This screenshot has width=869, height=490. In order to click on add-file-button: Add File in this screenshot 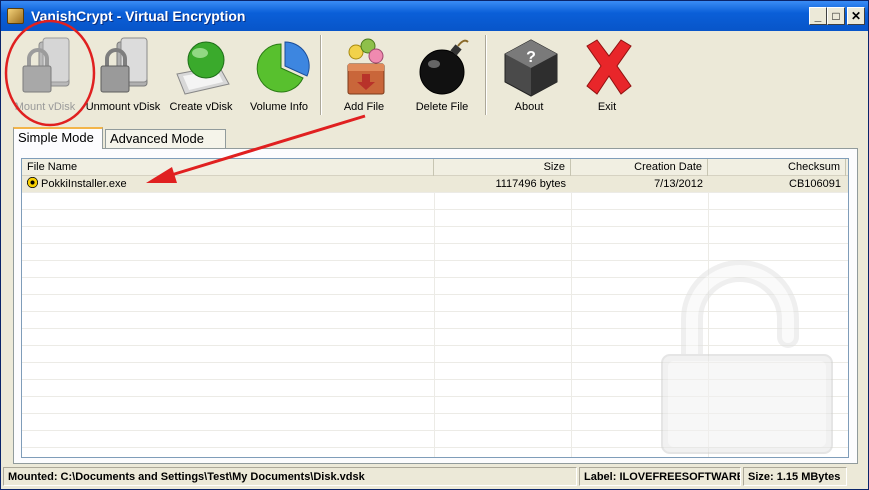, I will do `click(364, 75)`.